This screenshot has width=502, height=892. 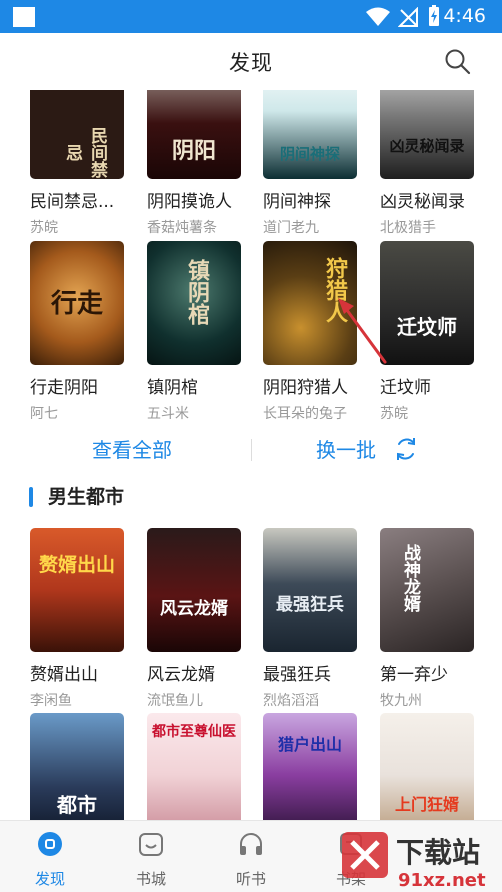 What do you see at coordinates (85, 672) in the screenshot?
I see `book-title: 赘婿出山` at bounding box center [85, 672].